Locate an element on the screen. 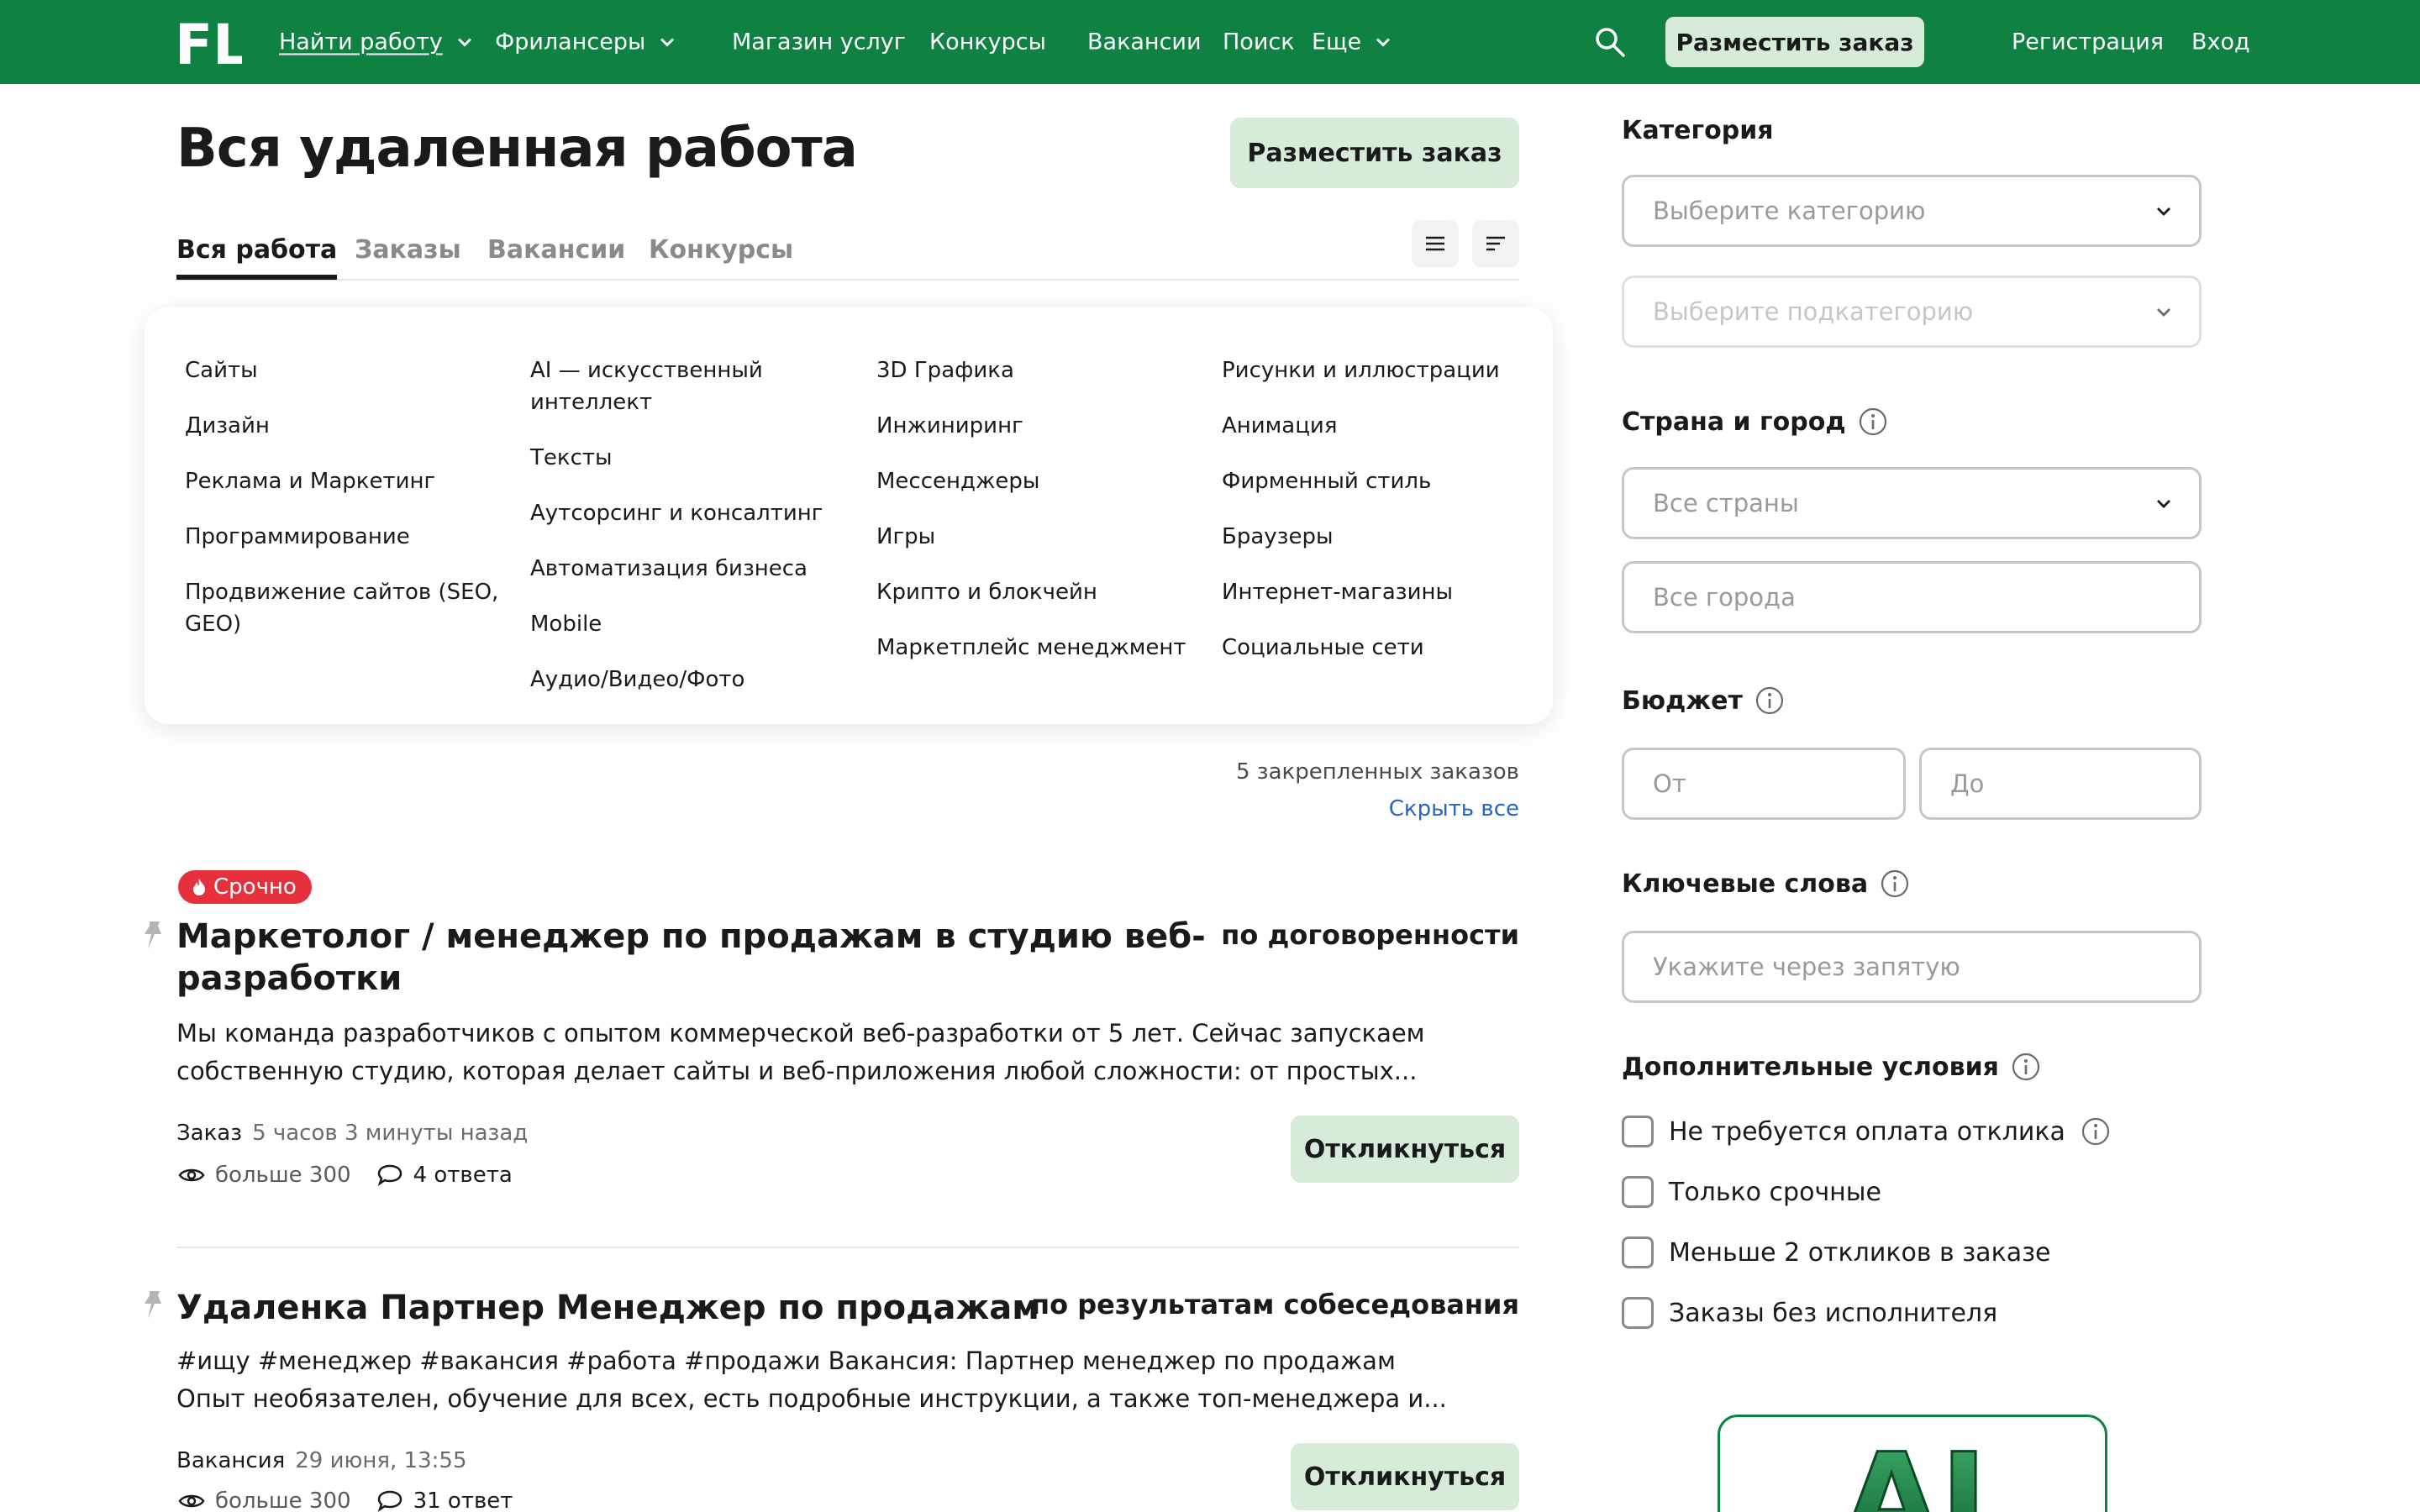 The width and height of the screenshot is (2420, 1512). category-link: Аудио/Видео/Фото is located at coordinates (694, 680).